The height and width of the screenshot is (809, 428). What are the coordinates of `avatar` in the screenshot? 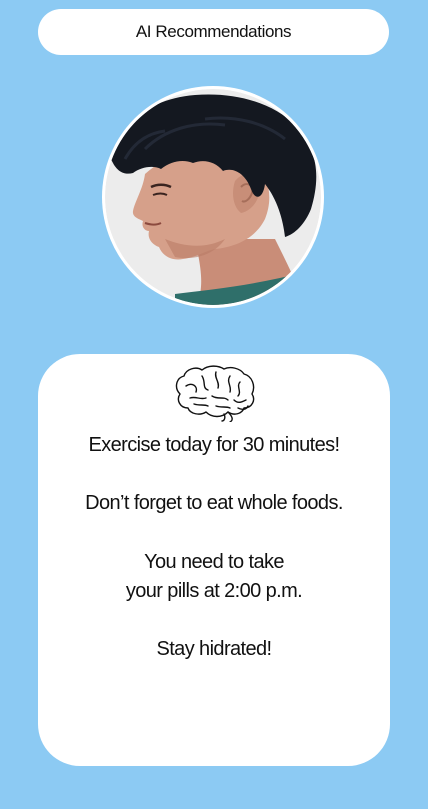 It's located at (213, 197).